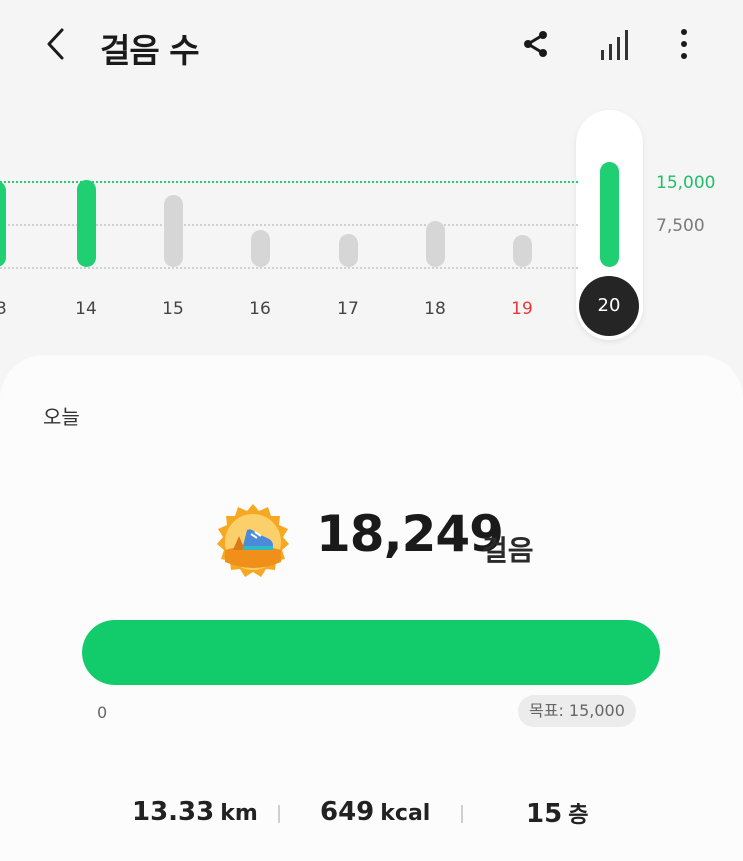  What do you see at coordinates (253, 542) in the screenshot?
I see `walking-shoe-badge-icon` at bounding box center [253, 542].